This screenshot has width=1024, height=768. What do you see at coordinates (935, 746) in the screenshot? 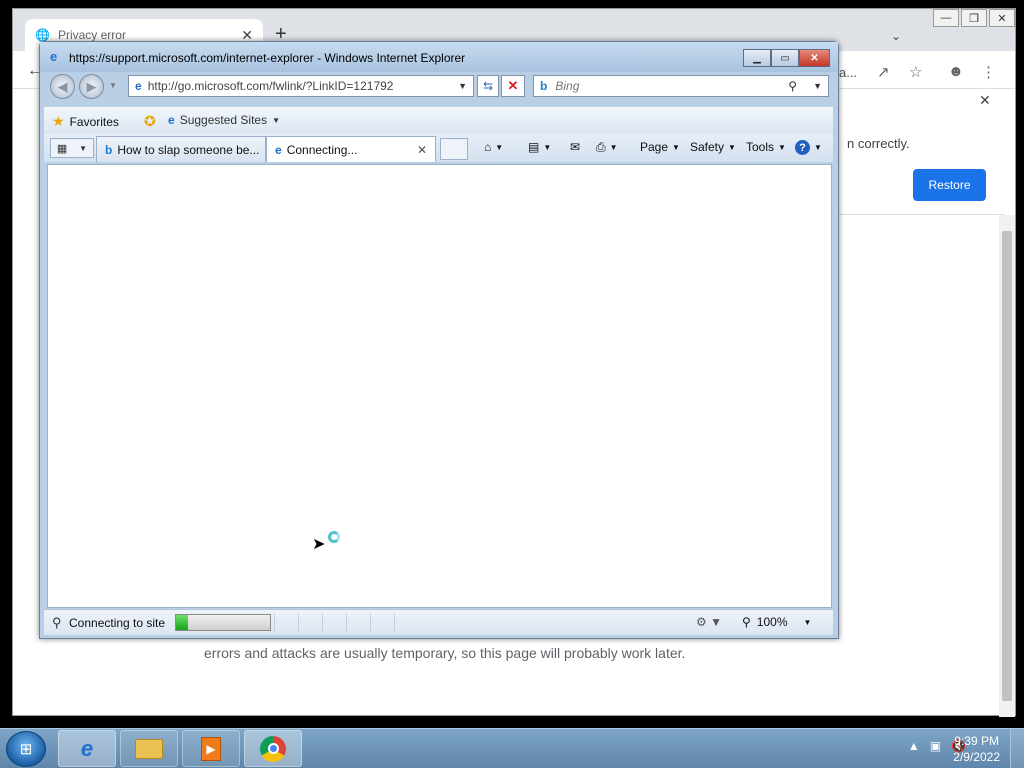
I see `network-icon: ▣` at bounding box center [935, 746].